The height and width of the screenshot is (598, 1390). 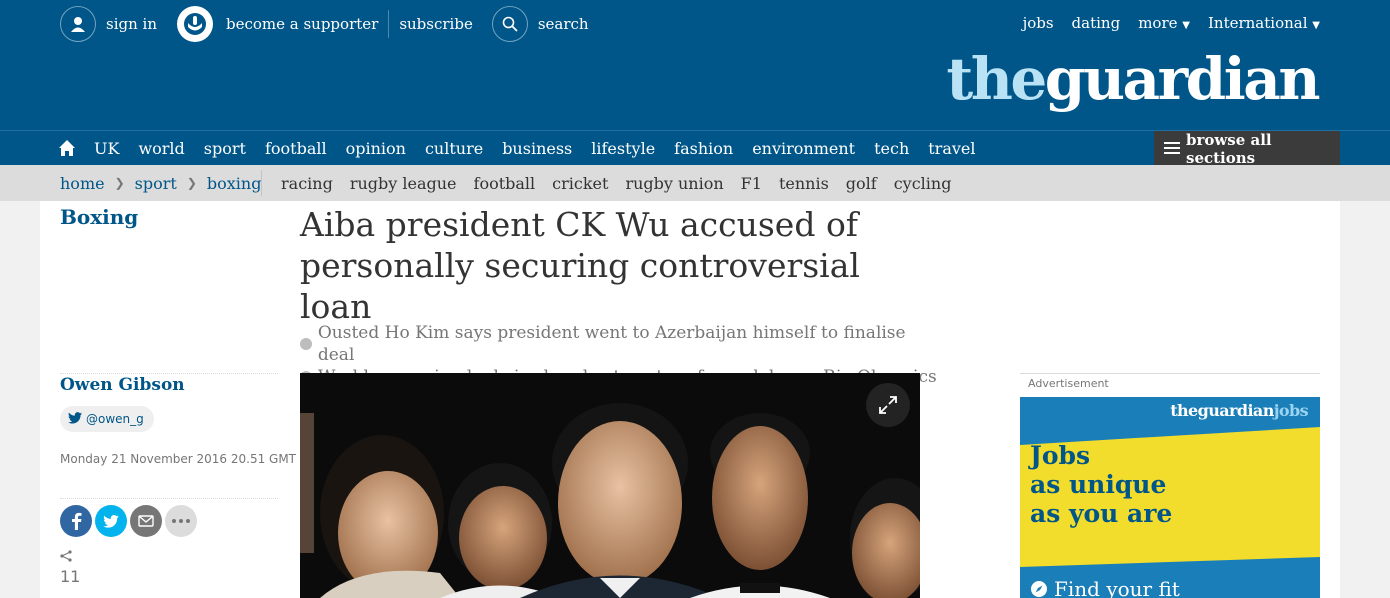 I want to click on guardian-logo: theguardian, so click(x=1133, y=79).